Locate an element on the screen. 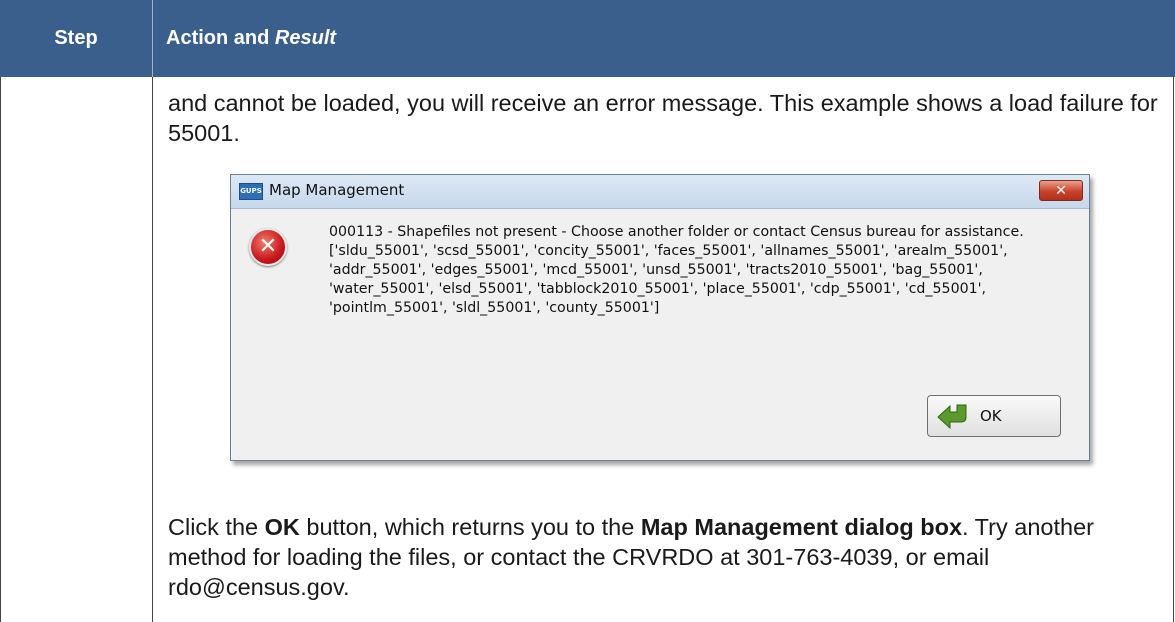 Image resolution: width=1175 pixels, height=622 pixels. p2-ok-bold: OK is located at coordinates (282, 527).